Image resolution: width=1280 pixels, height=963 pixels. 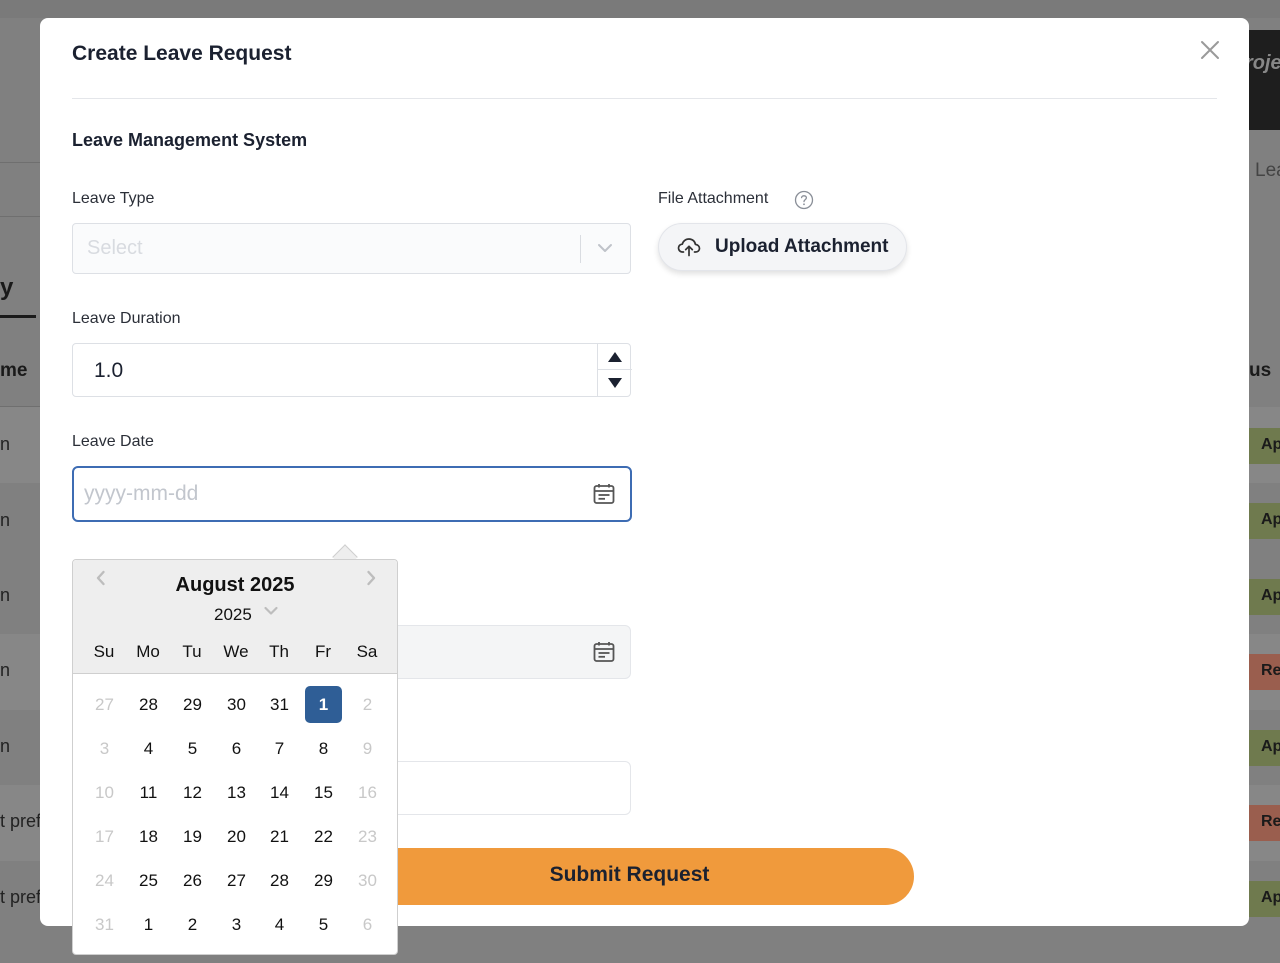 I want to click on chevron-right-icon, so click(x=371, y=578).